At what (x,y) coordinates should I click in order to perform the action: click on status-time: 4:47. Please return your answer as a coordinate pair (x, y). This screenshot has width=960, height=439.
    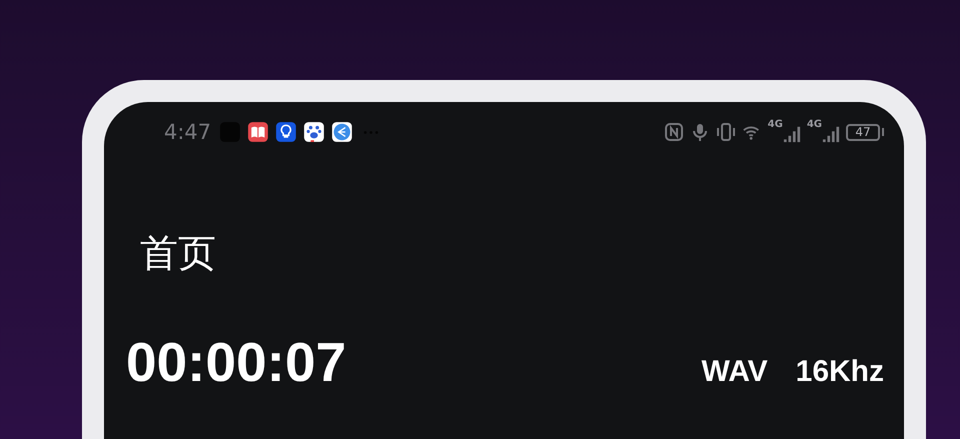
    Looking at the image, I should click on (188, 132).